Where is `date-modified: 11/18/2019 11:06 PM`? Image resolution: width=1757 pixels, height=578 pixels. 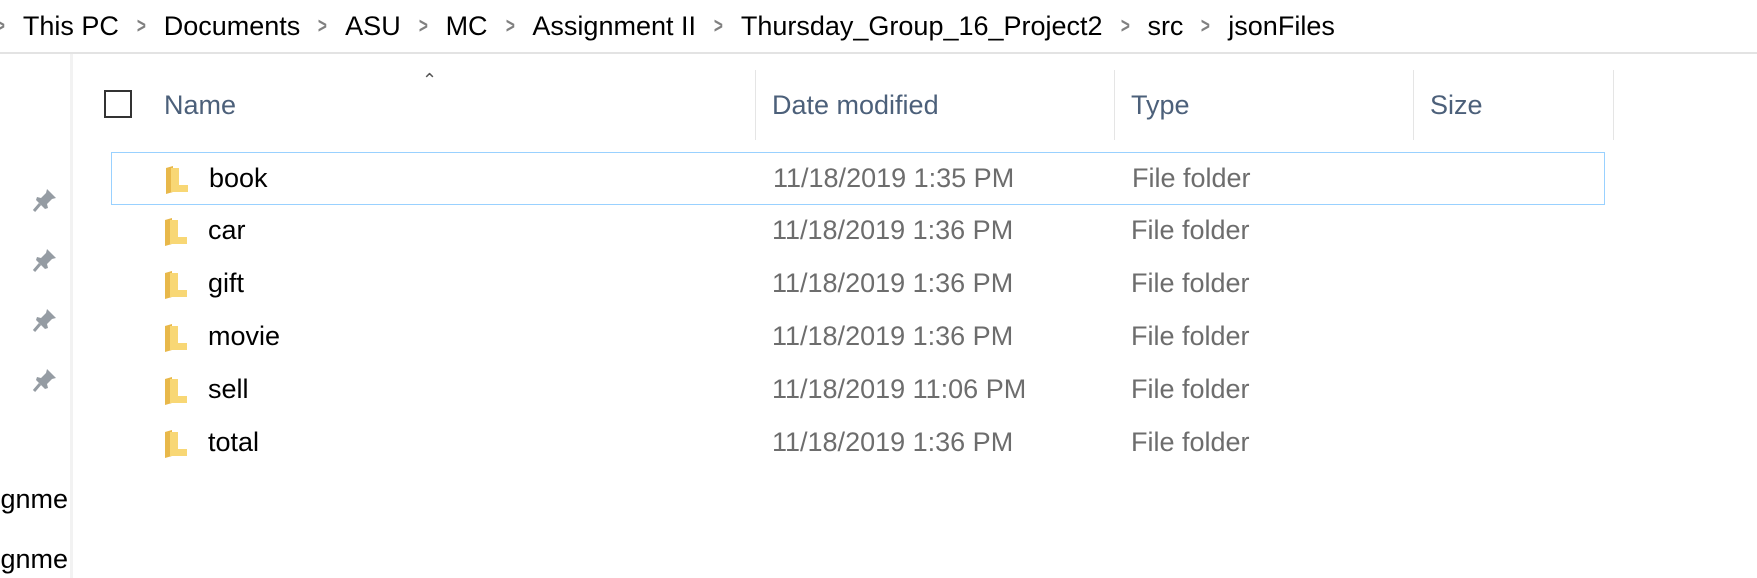
date-modified: 11/18/2019 11:06 PM is located at coordinates (899, 389).